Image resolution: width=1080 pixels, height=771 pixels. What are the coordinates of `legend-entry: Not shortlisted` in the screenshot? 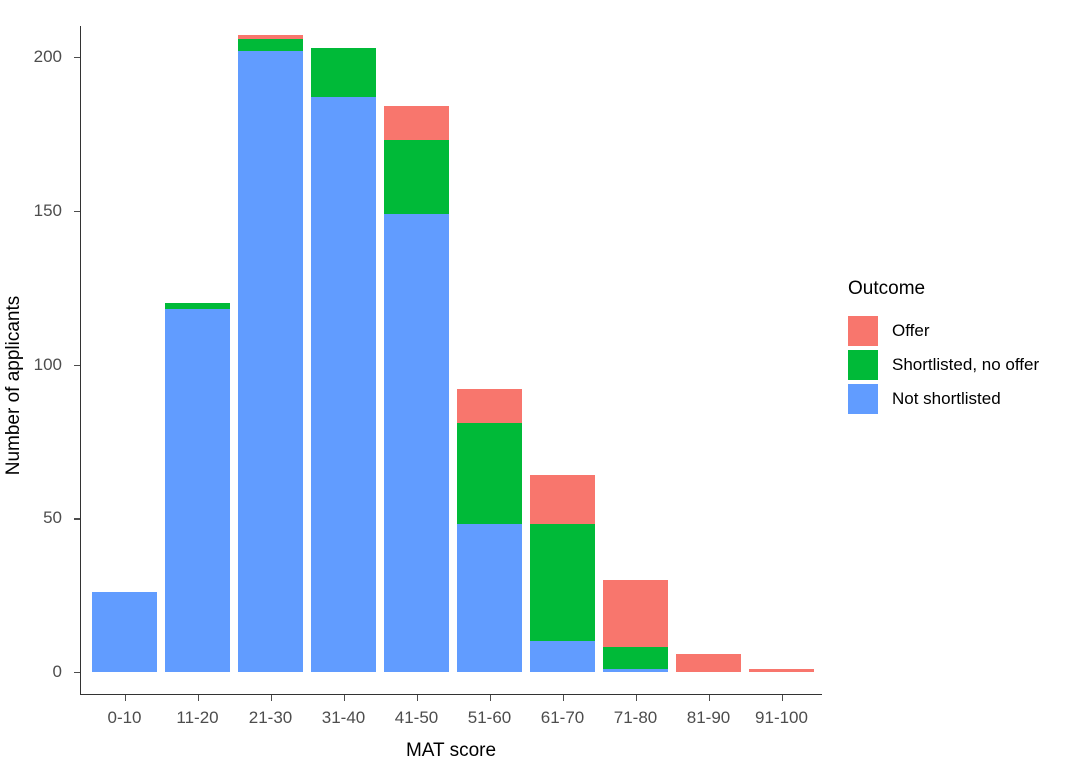 It's located at (953, 399).